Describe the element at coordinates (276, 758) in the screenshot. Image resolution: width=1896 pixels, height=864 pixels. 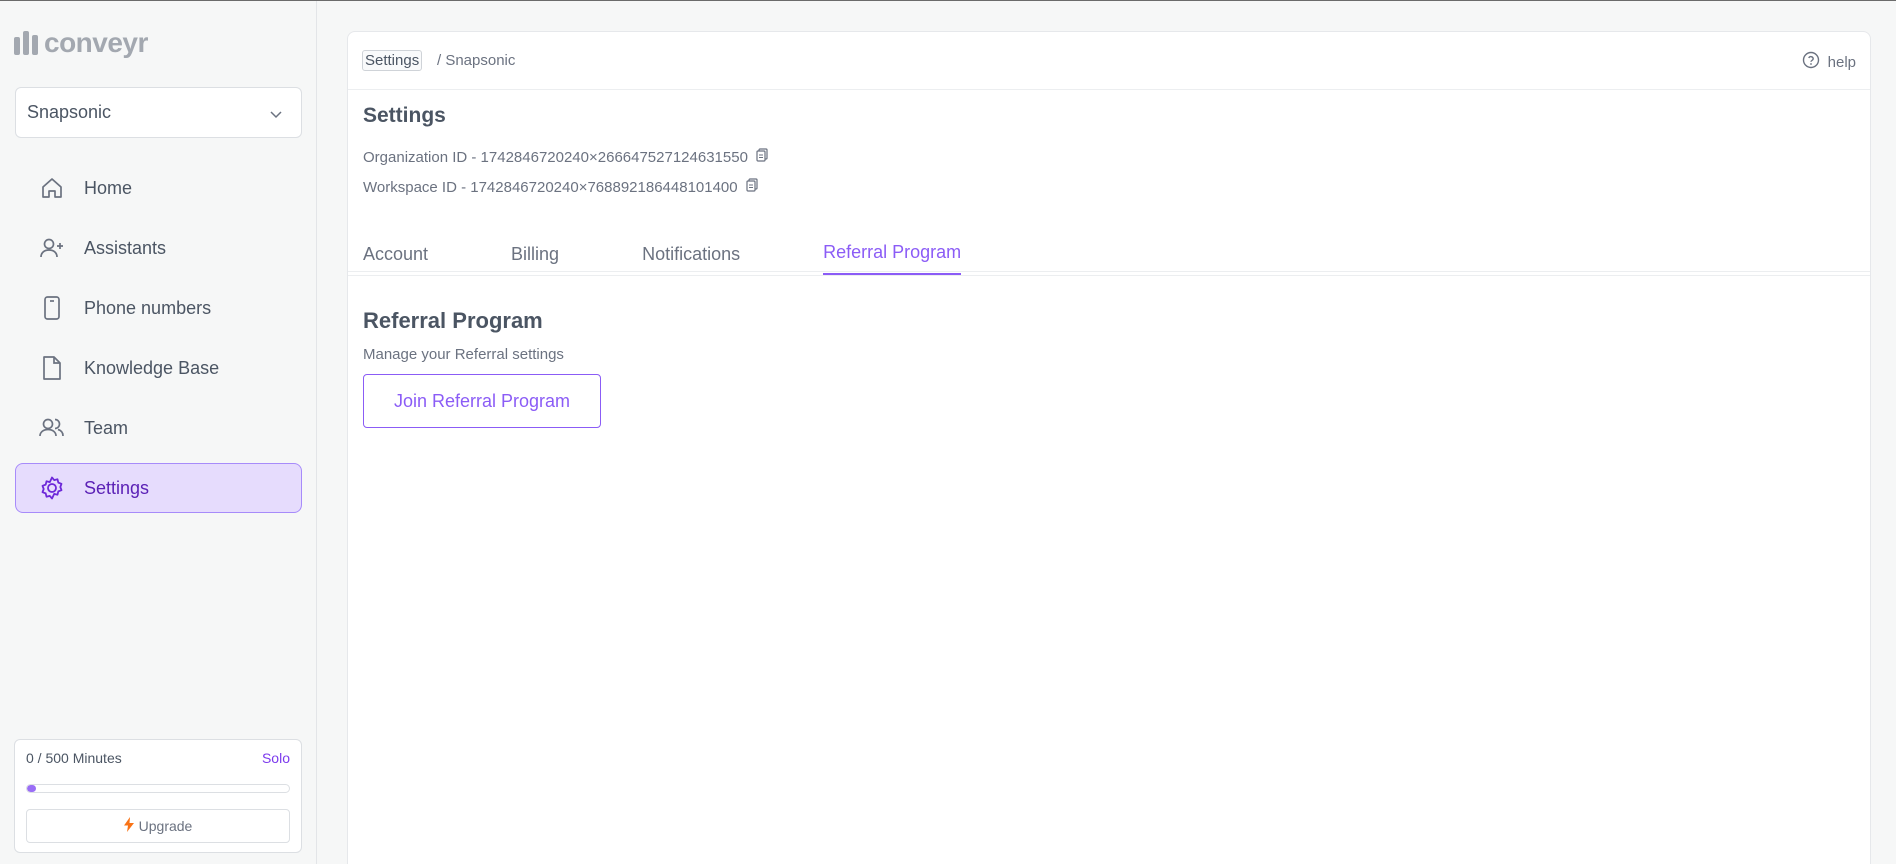
I see `plan-badge: Solo` at that location.